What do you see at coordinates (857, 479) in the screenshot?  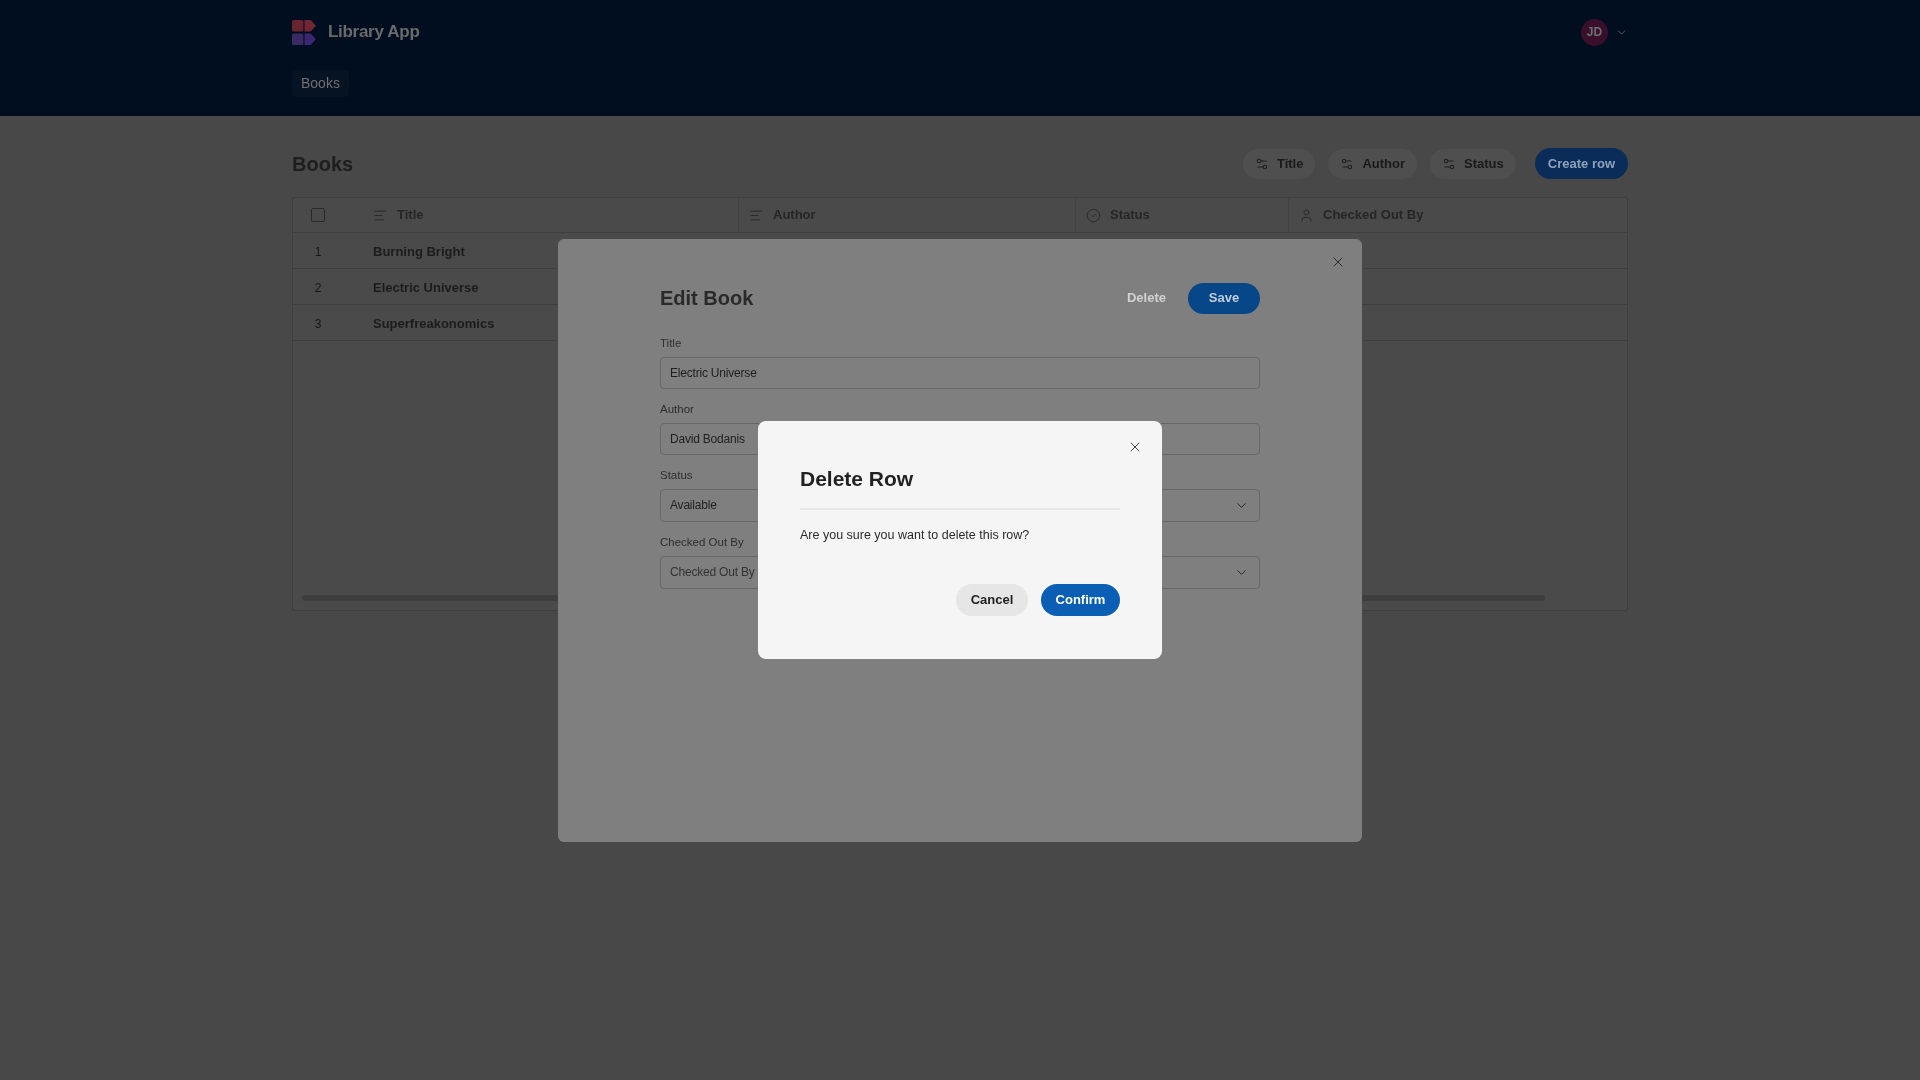 I see `dialog-title: Delete Row` at bounding box center [857, 479].